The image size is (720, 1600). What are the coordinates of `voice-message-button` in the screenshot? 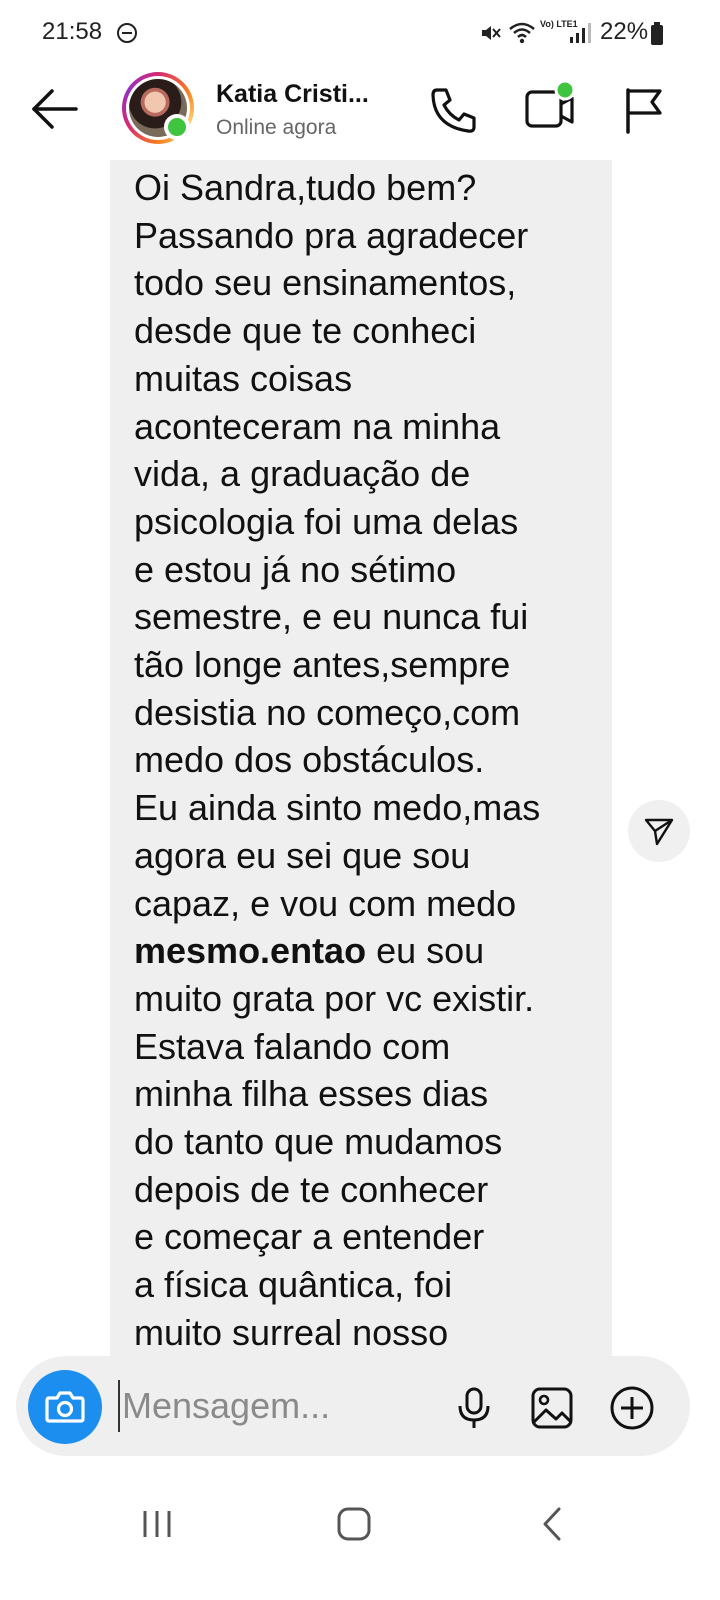 It's located at (474, 1408).